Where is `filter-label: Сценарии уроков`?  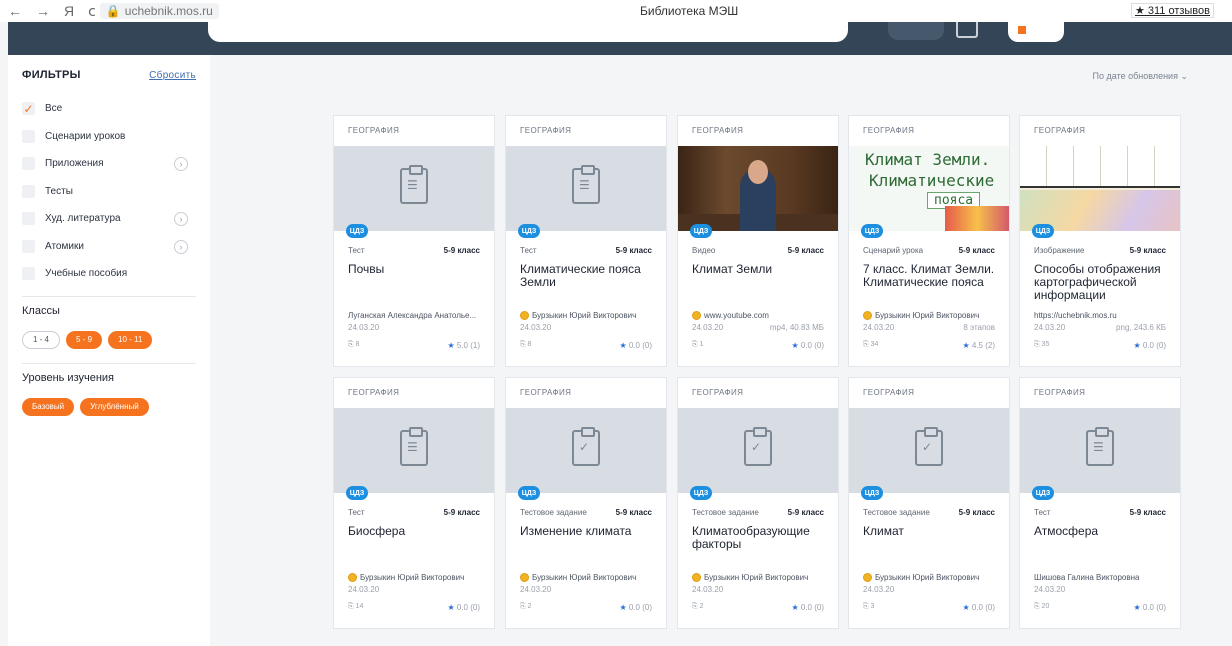 filter-label: Сценарии уроков is located at coordinates (85, 136).